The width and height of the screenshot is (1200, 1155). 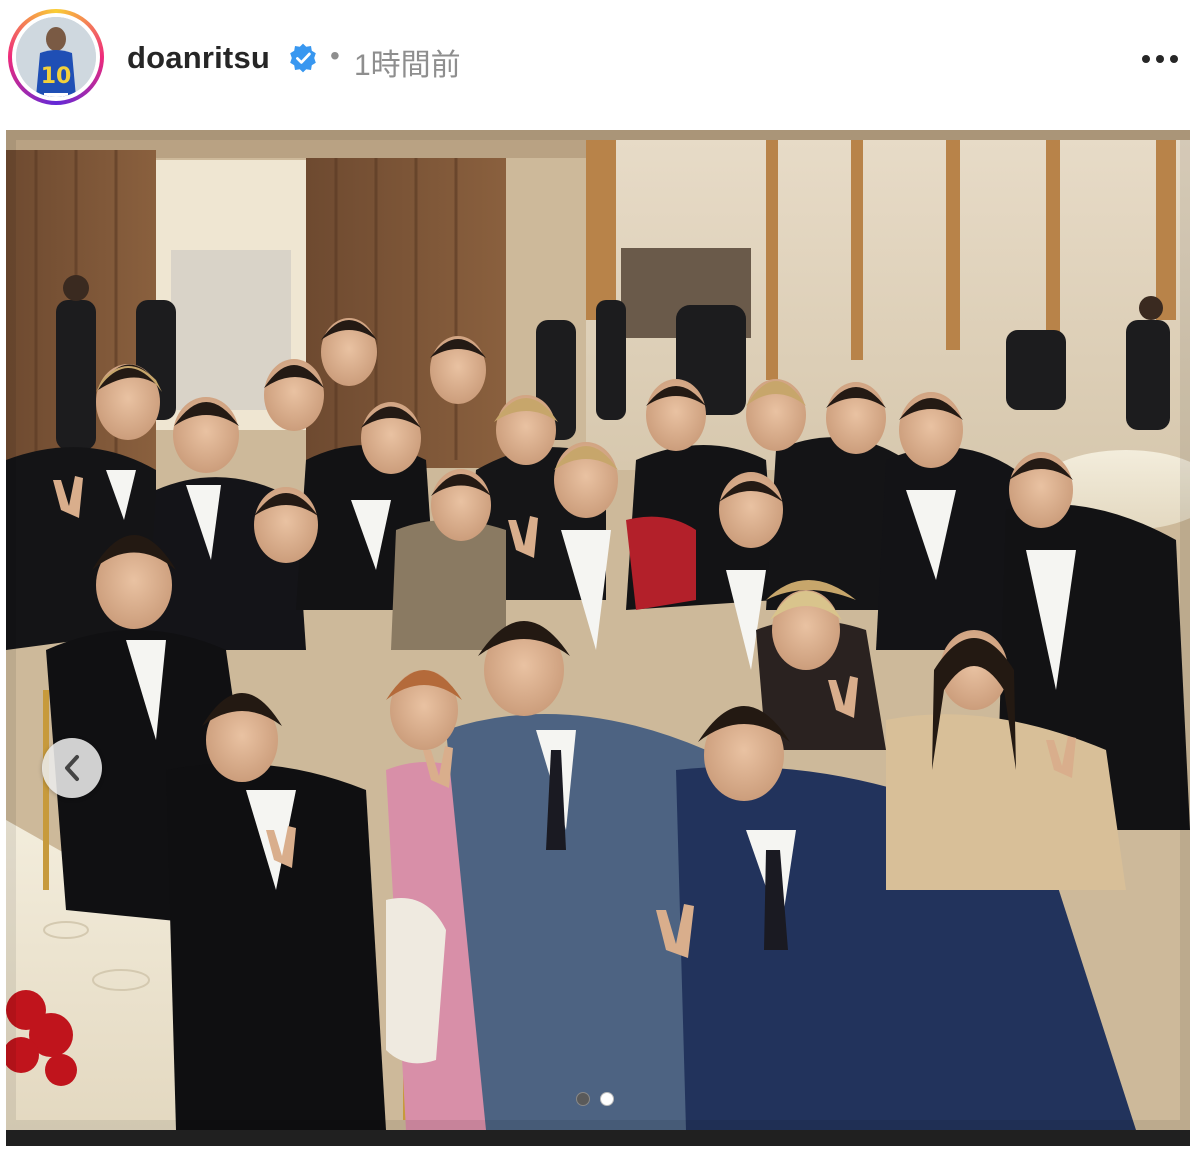 What do you see at coordinates (303, 58) in the screenshot?
I see `verified-badge-icon` at bounding box center [303, 58].